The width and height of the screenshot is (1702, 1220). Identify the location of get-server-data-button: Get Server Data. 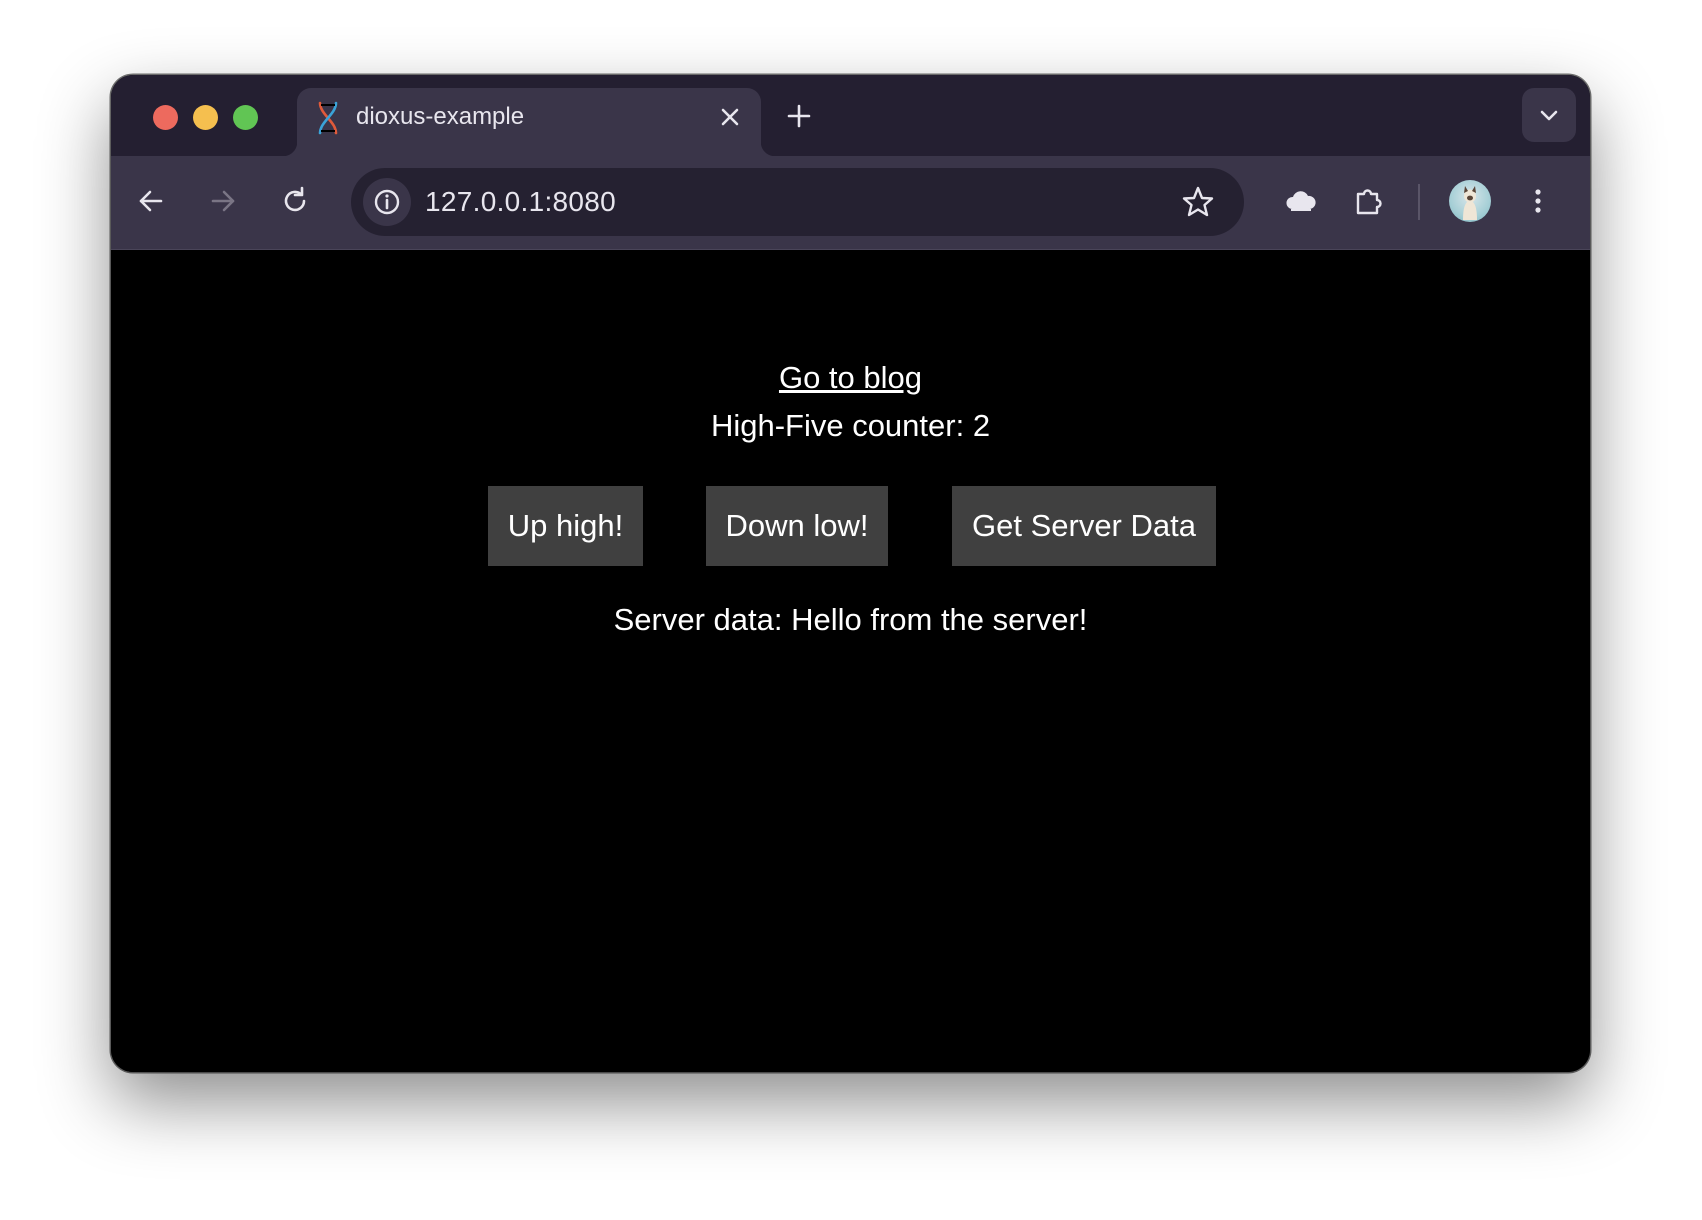
(1084, 526).